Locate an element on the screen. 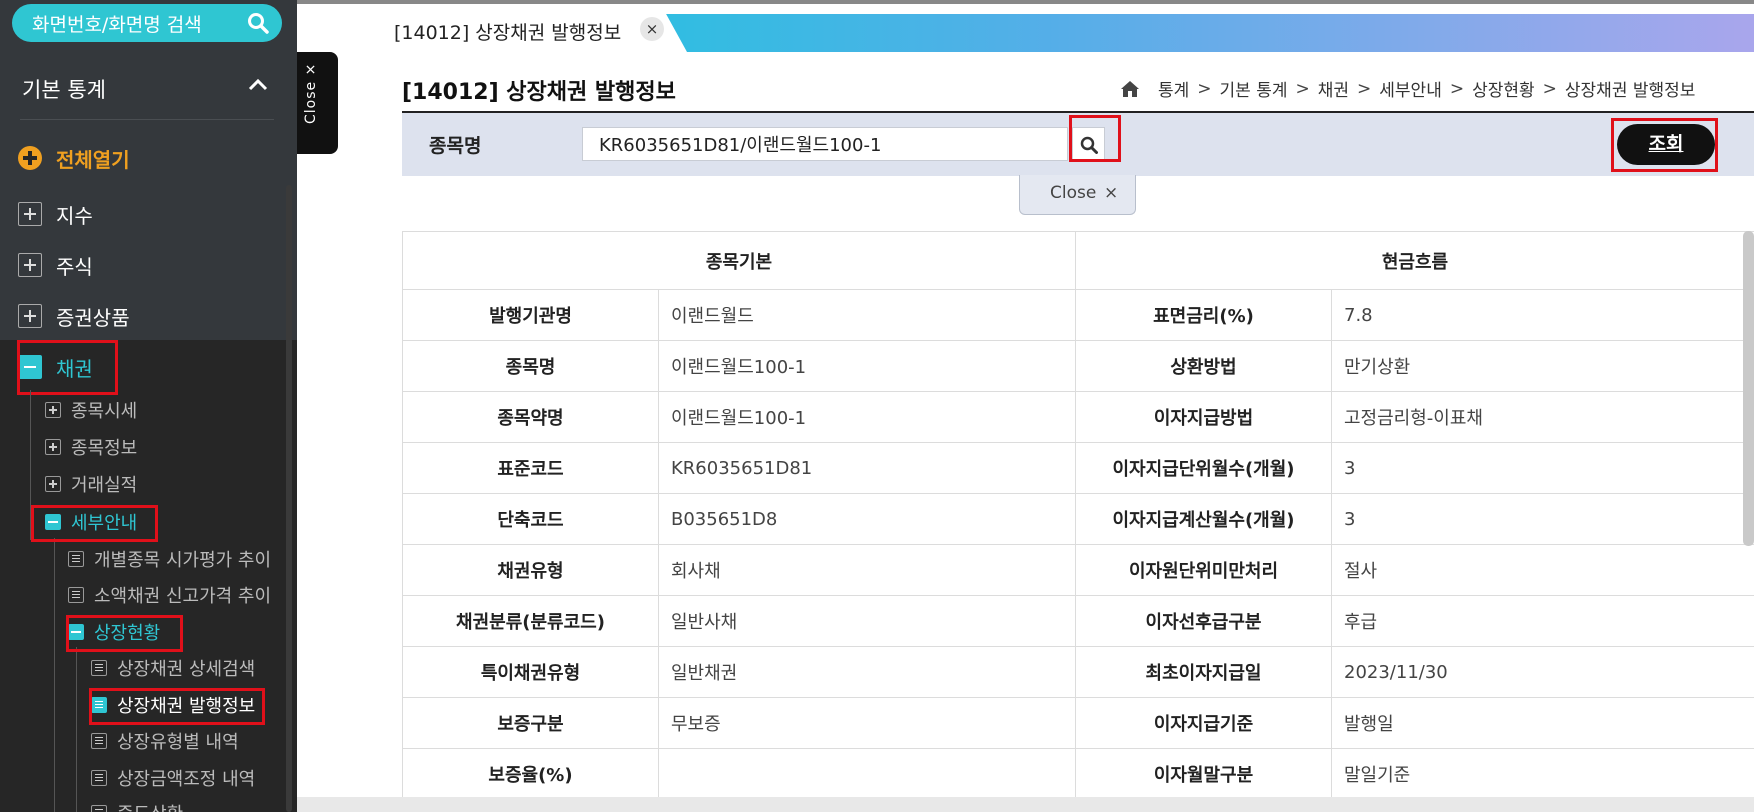 Image resolution: width=1754 pixels, height=812 pixels. menu-search-field: 화면번호/화면명 검색 is located at coordinates (147, 23).